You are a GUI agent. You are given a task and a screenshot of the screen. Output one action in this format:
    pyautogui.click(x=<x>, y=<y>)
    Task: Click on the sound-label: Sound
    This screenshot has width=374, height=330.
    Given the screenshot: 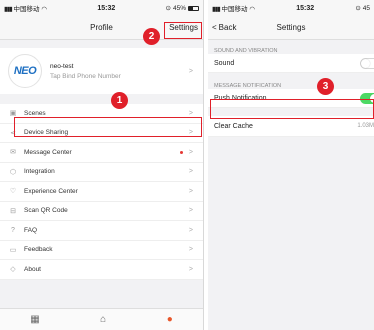 What is the action you would take?
    pyautogui.click(x=224, y=63)
    